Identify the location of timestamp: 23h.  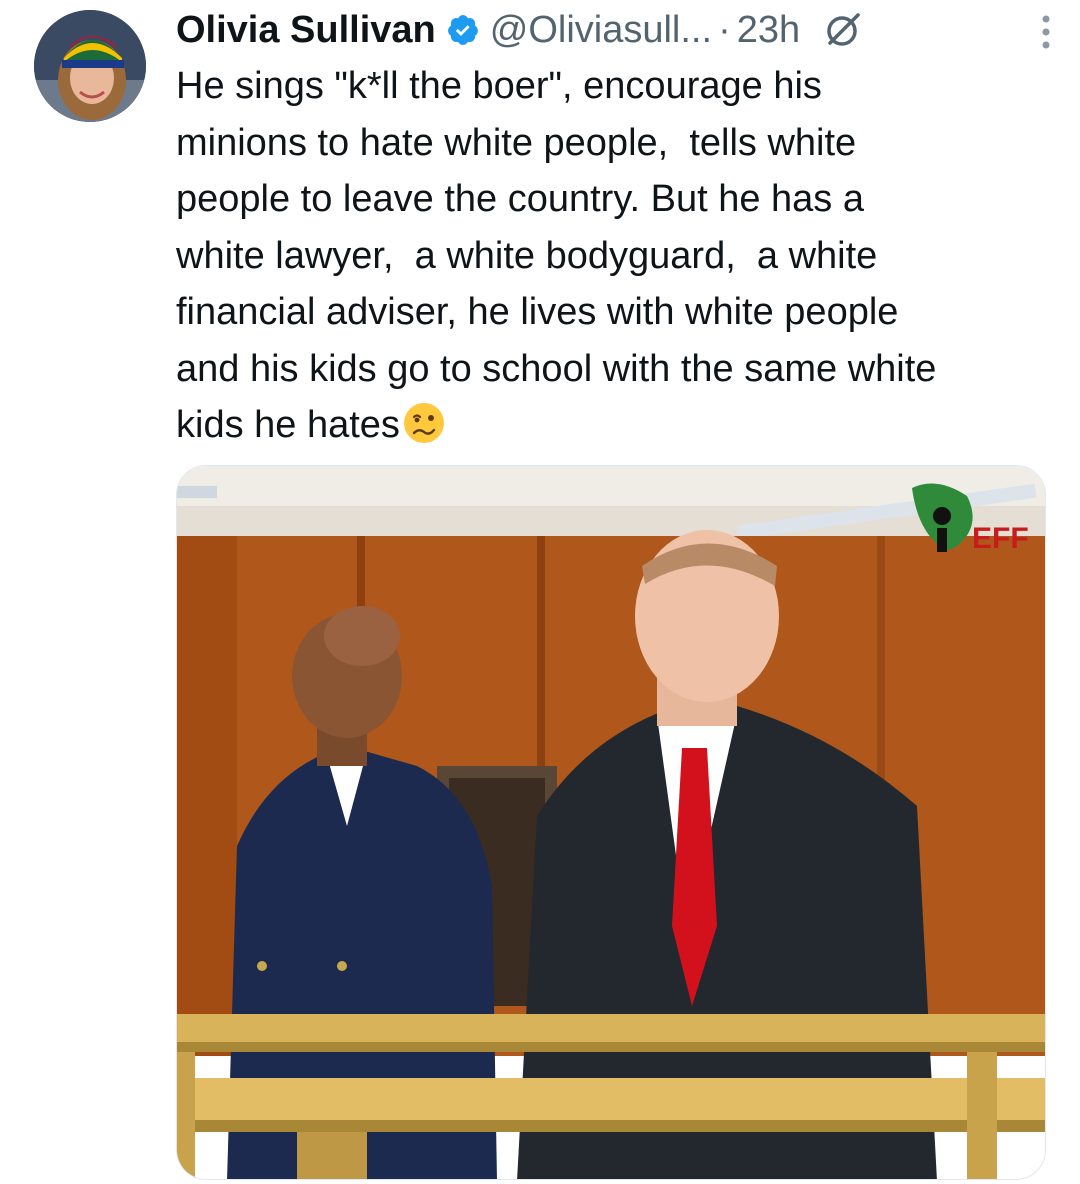
(768, 30).